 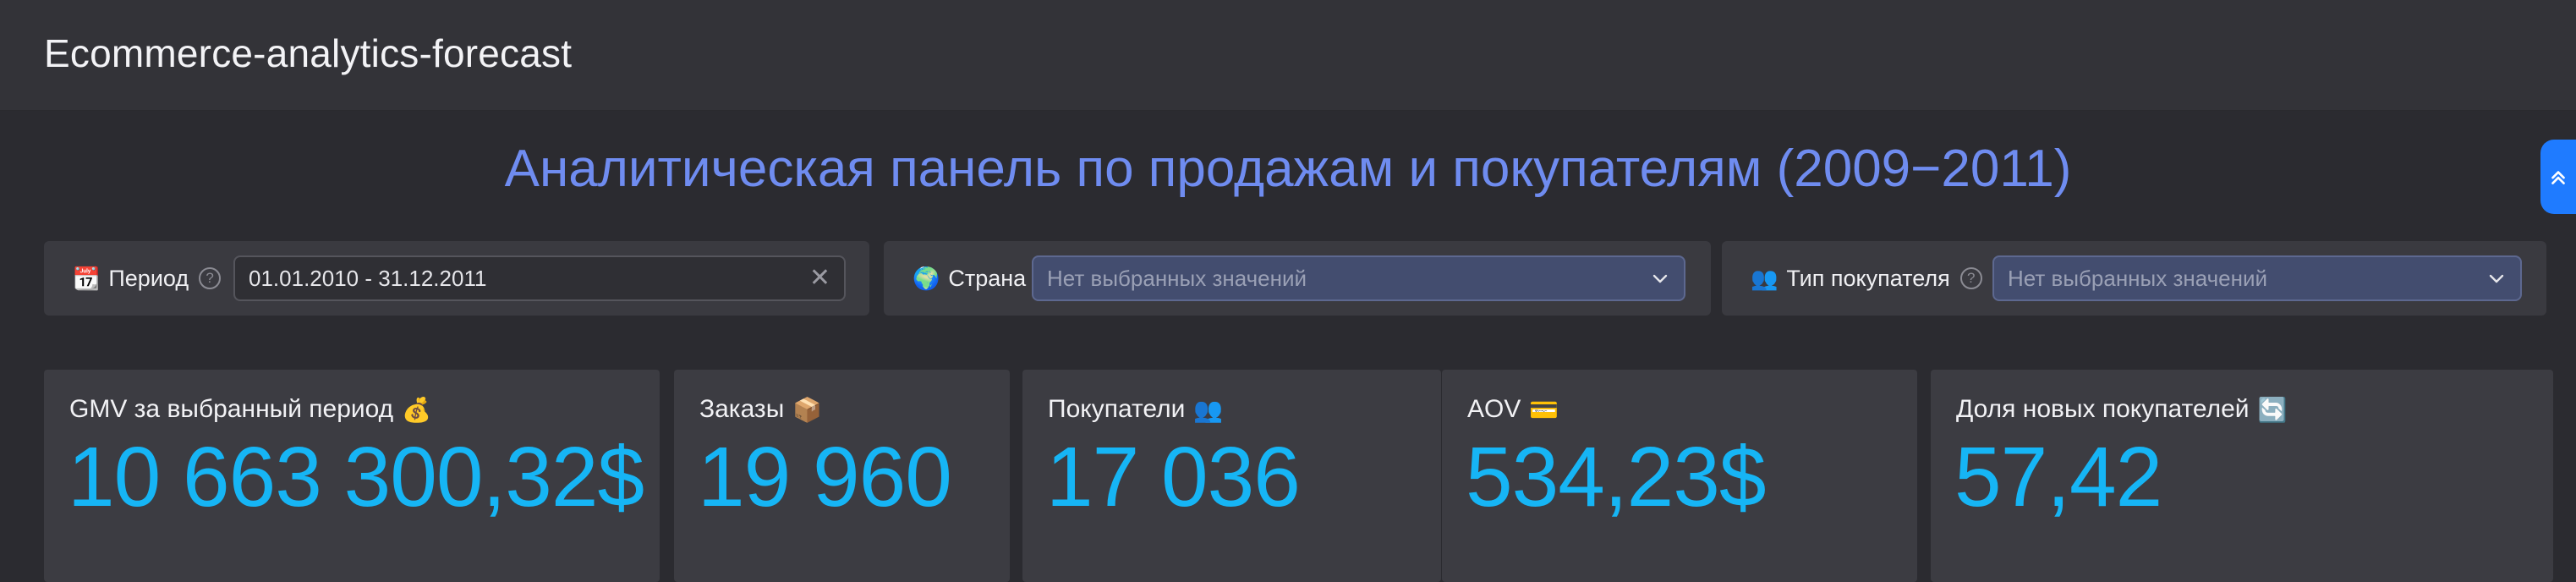 I want to click on kpi-value: 17 036, so click(x=1173, y=477).